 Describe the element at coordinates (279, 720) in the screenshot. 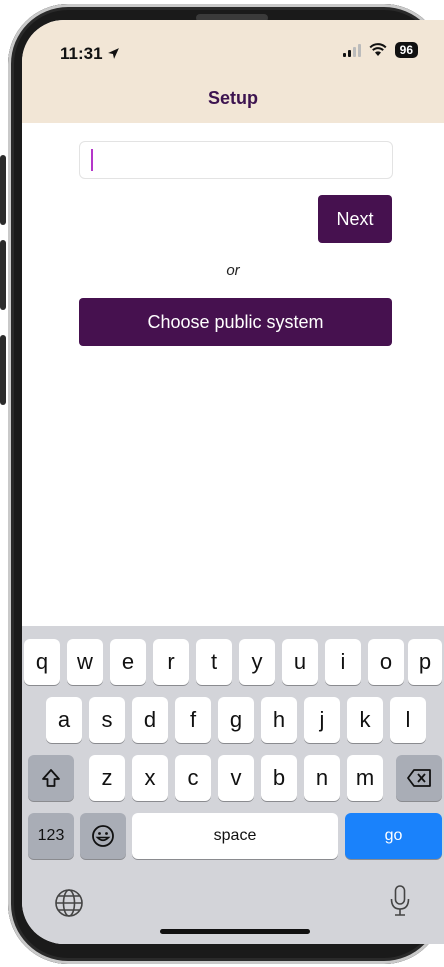

I see `key-h: h` at that location.